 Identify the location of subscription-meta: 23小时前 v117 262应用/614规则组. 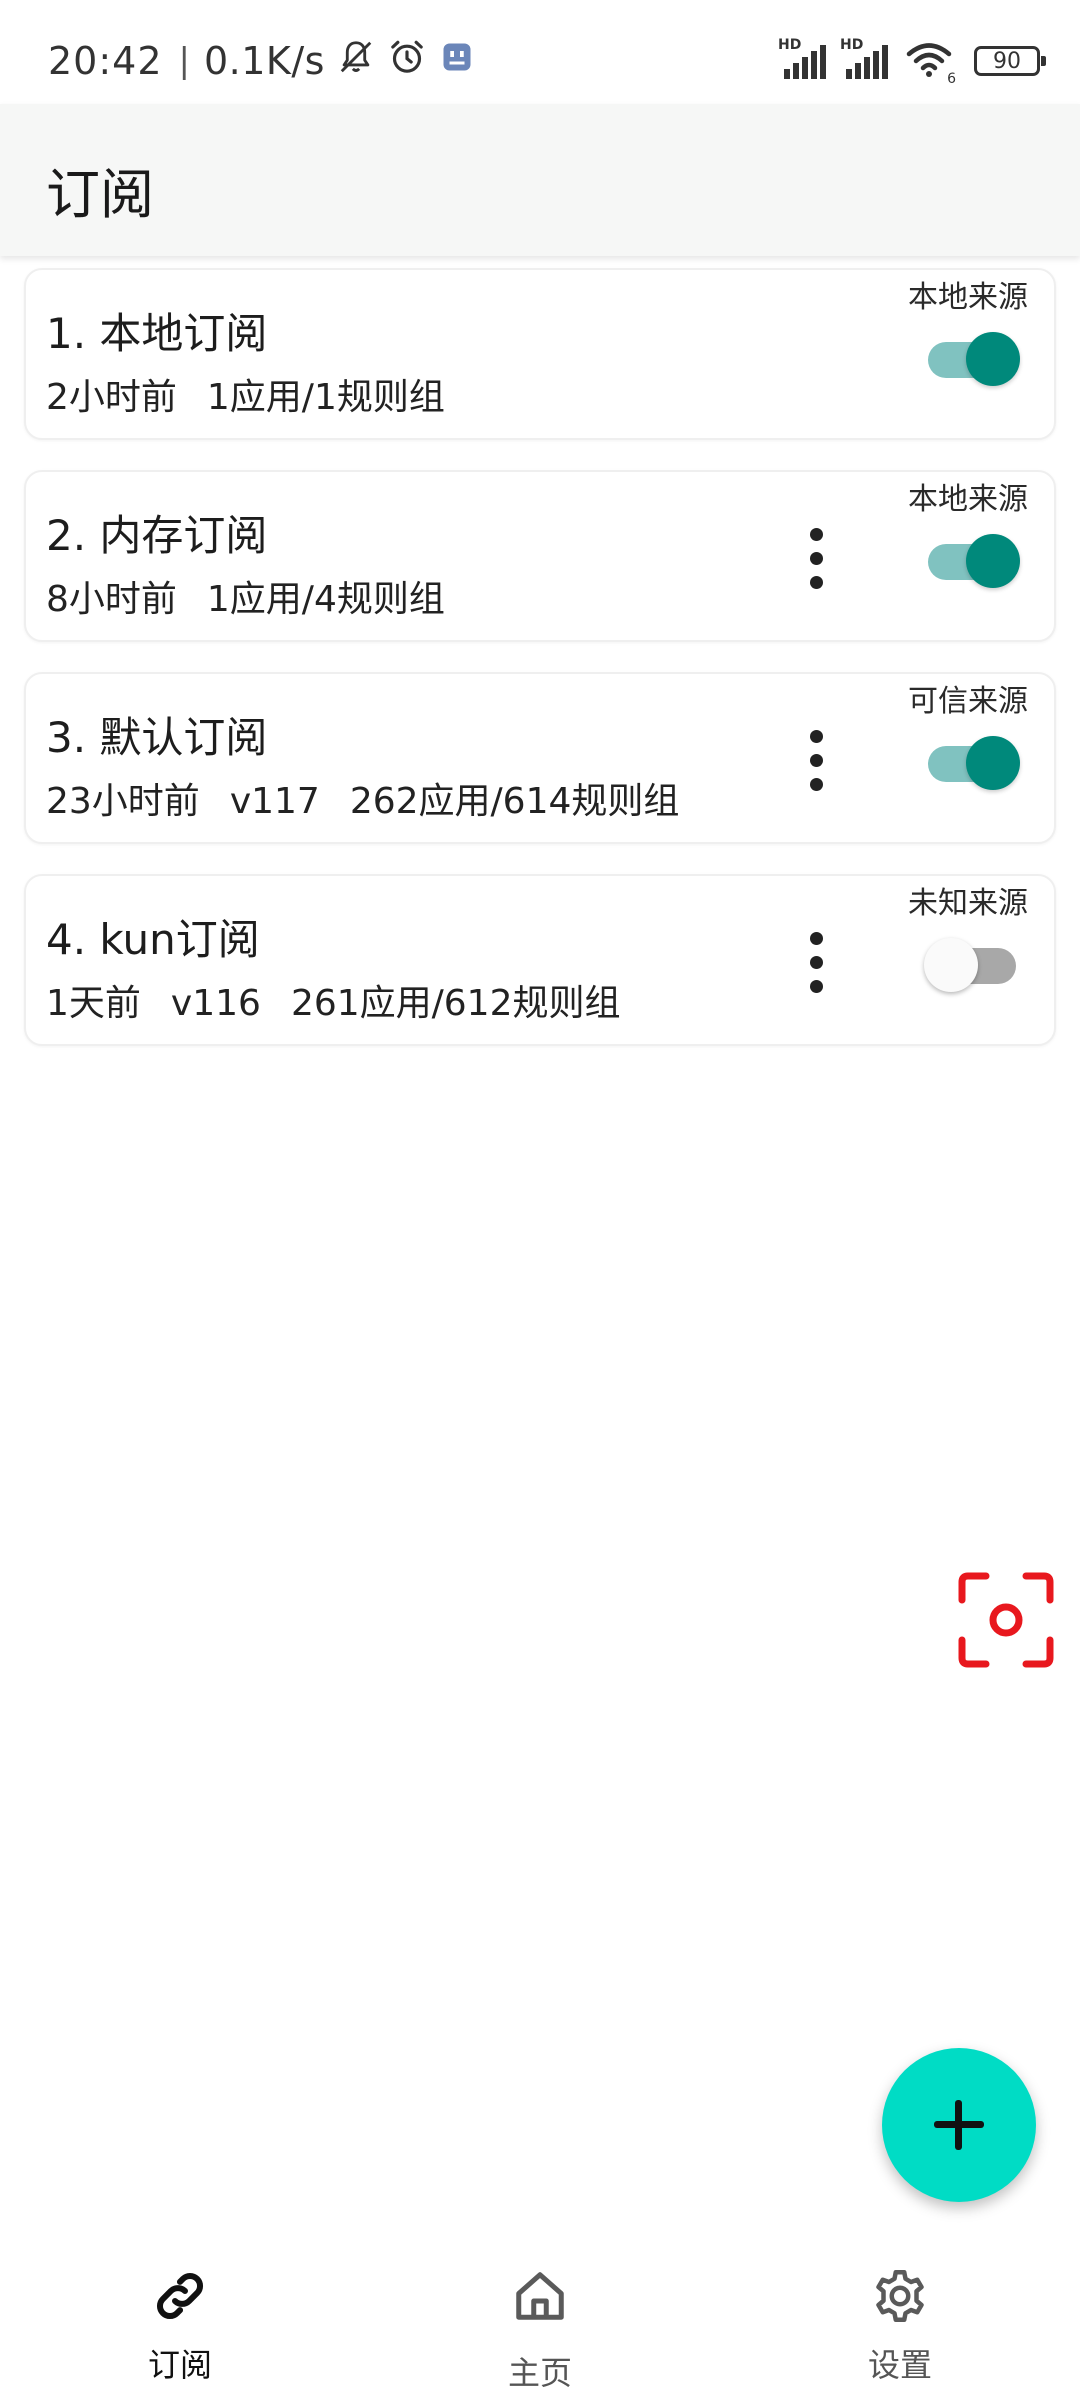
(377, 798).